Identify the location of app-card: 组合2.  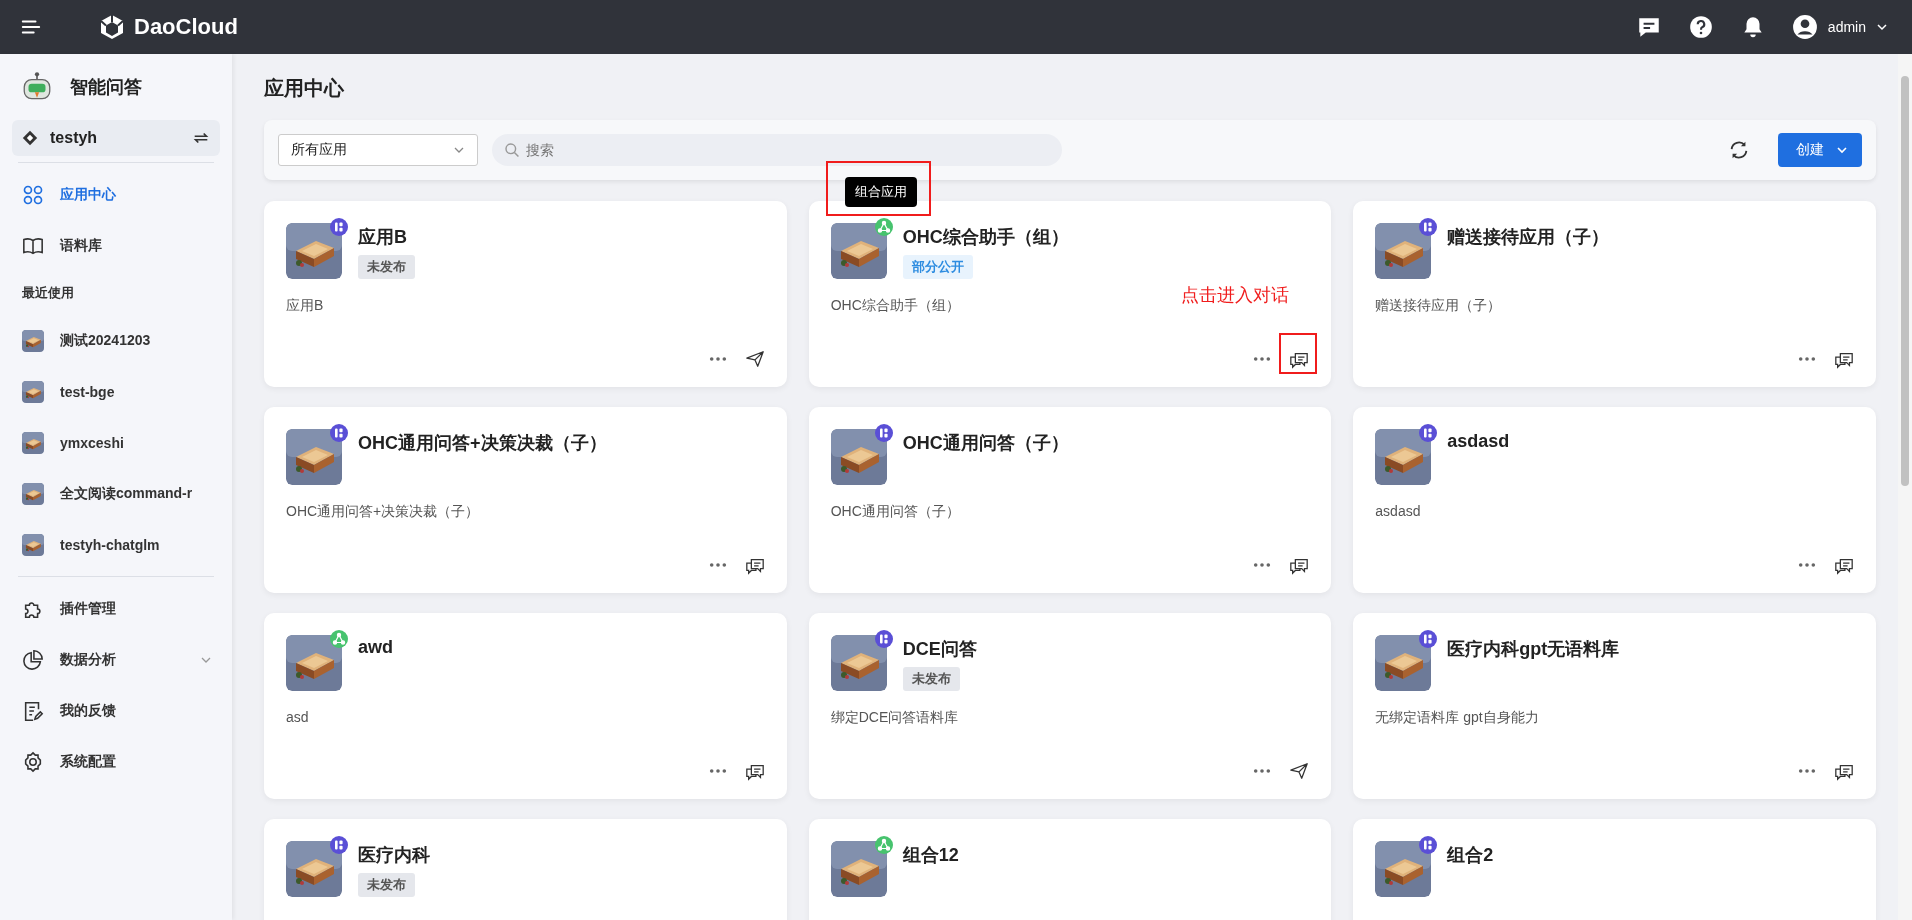
(1614, 869).